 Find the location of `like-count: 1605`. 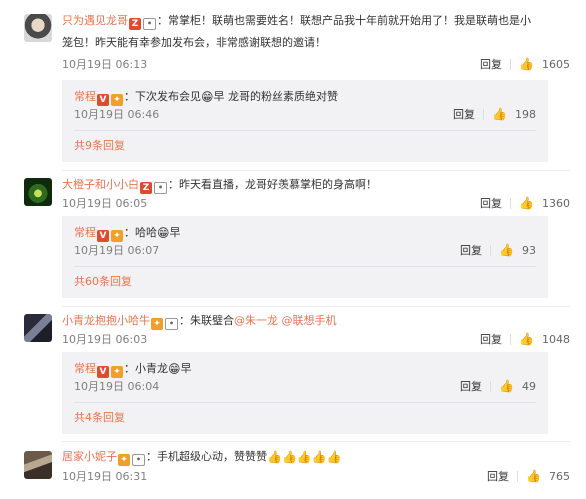

like-count: 1605 is located at coordinates (556, 64).